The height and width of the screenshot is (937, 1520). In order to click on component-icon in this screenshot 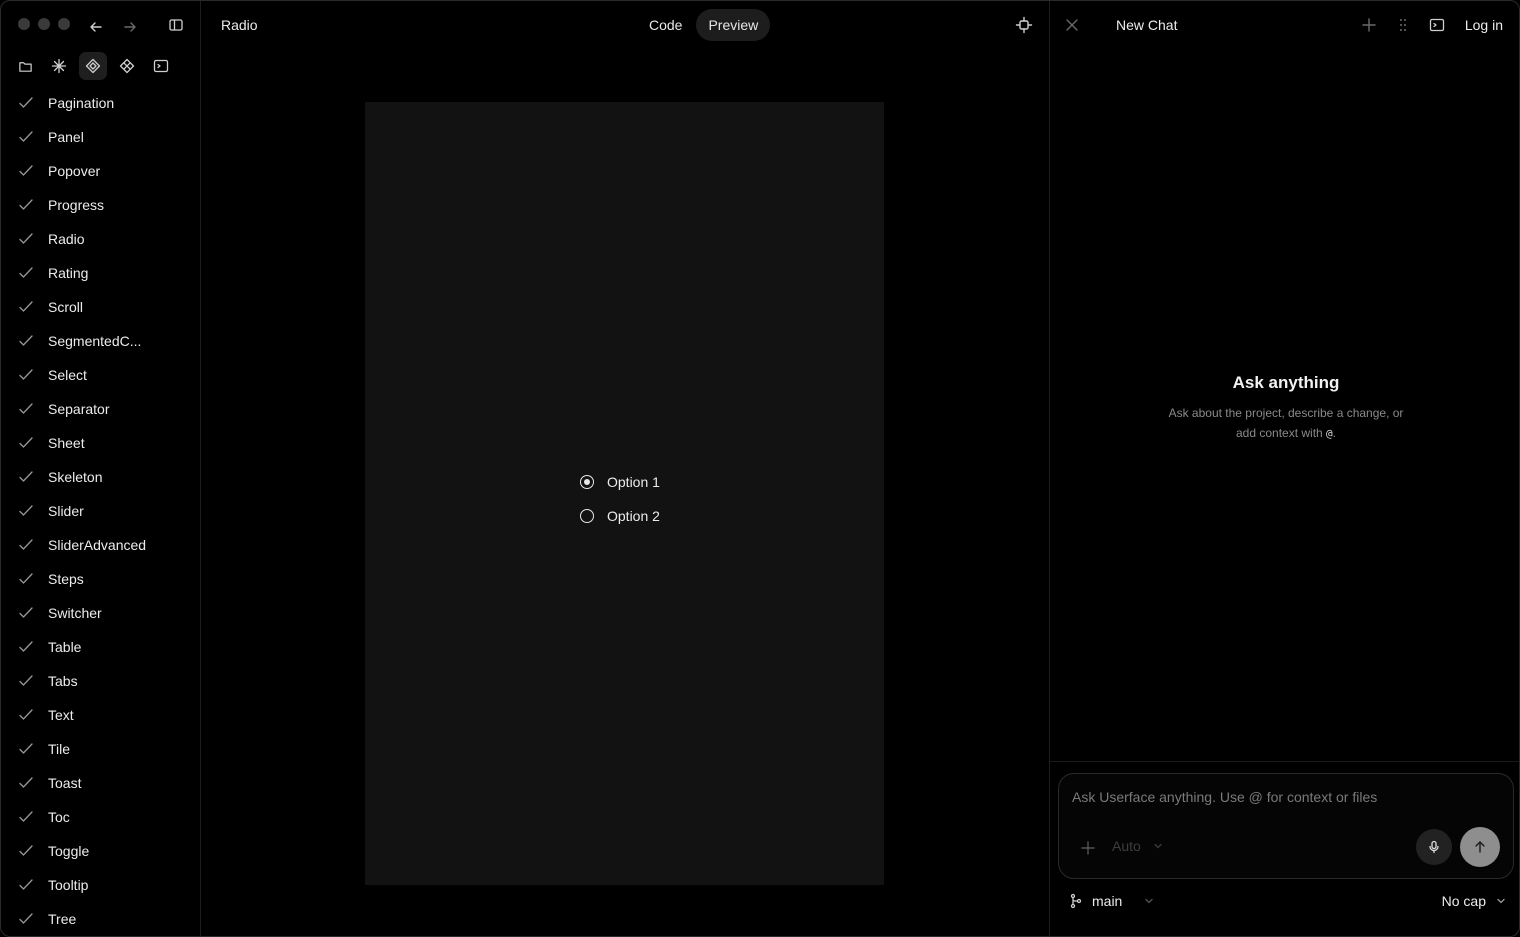, I will do `click(93, 66)`.